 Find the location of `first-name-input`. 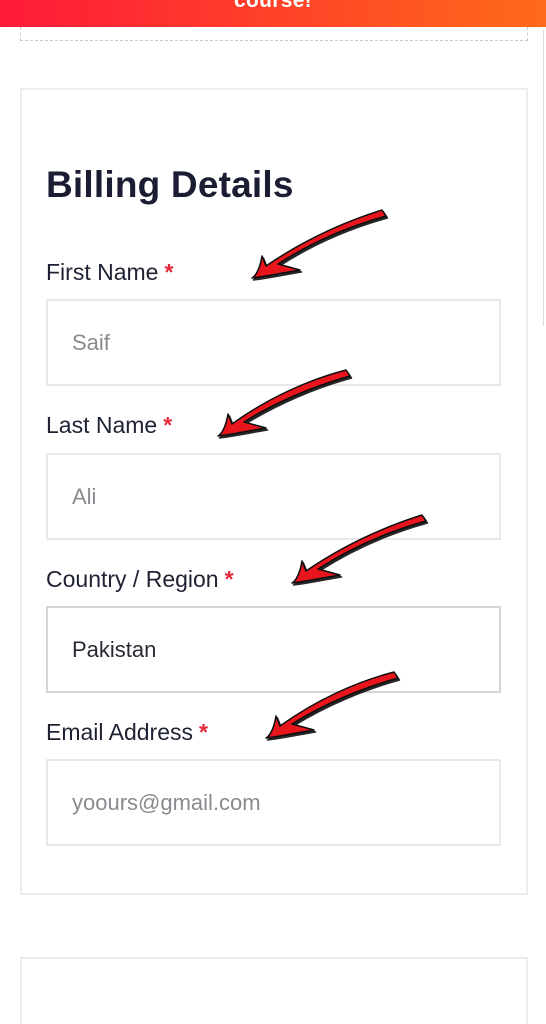

first-name-input is located at coordinates (273, 342).